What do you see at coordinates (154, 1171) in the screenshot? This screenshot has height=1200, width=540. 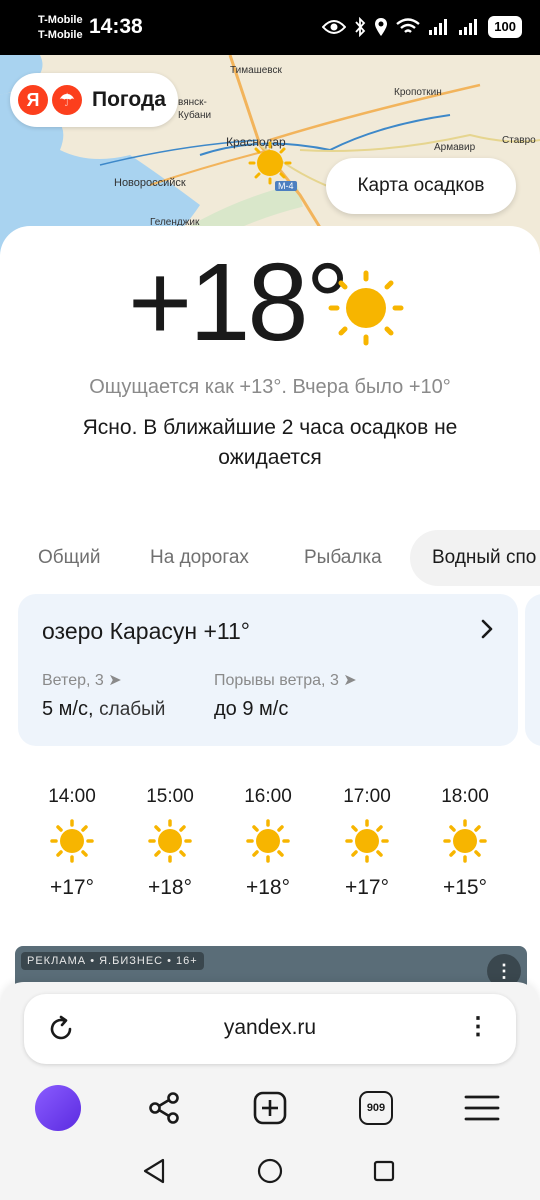 I see `back-icon` at bounding box center [154, 1171].